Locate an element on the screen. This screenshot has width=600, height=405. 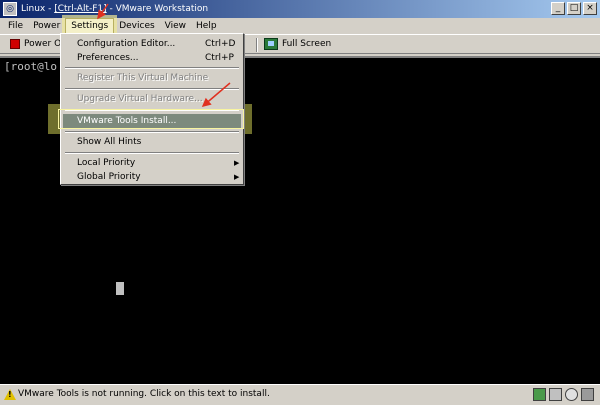
power-off-button: Power O is located at coordinates (35, 44).